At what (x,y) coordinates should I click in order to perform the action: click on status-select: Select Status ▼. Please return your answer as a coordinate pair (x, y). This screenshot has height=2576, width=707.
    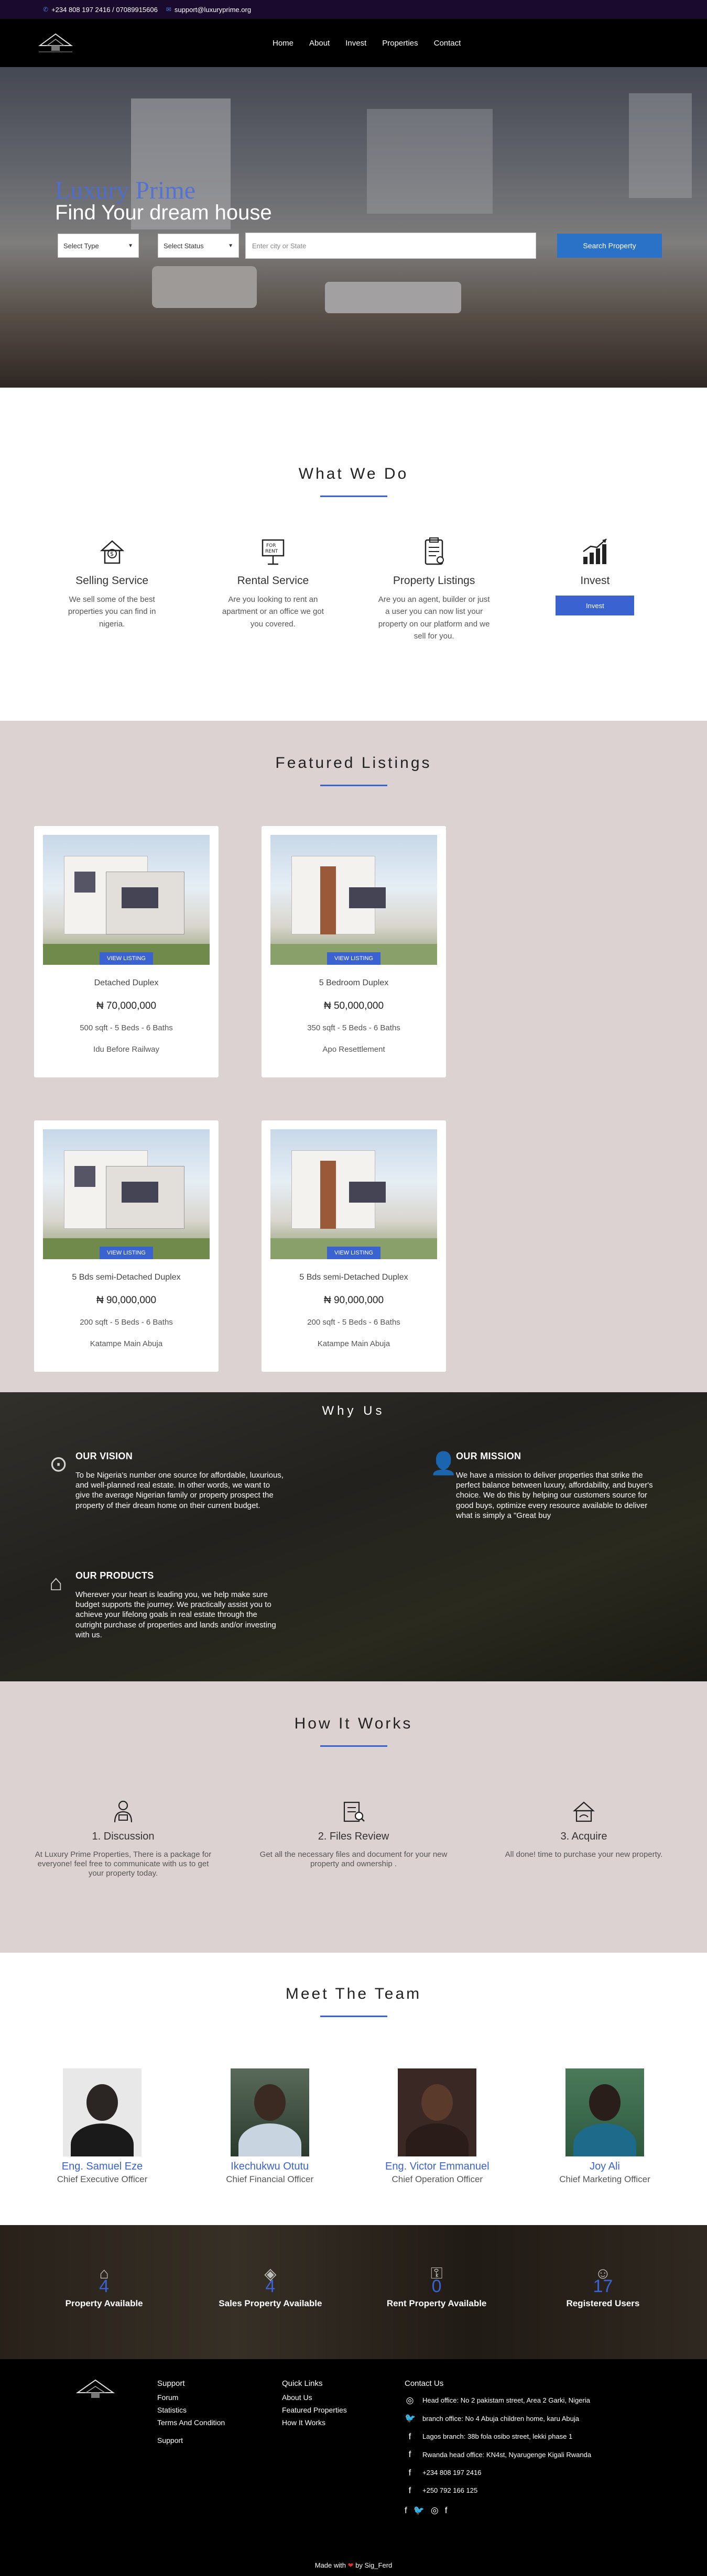
    Looking at the image, I should click on (198, 246).